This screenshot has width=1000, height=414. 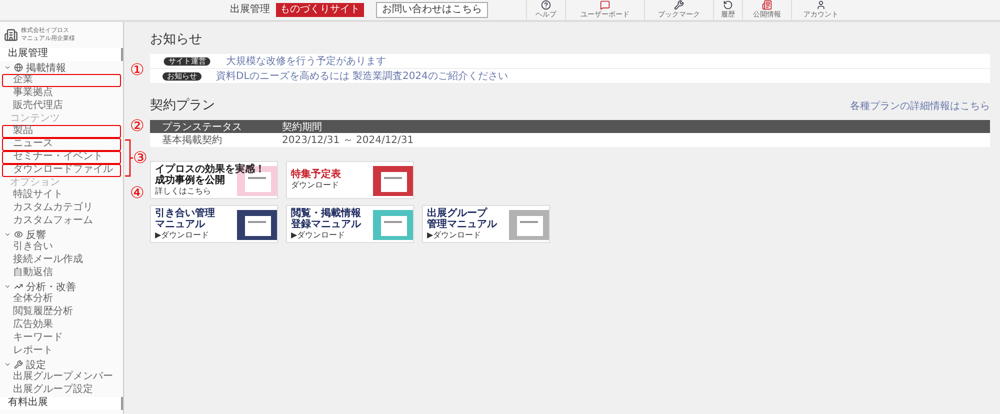 What do you see at coordinates (210, 169) in the screenshot?
I see `banner-title: イプロスの効果を実感！` at bounding box center [210, 169].